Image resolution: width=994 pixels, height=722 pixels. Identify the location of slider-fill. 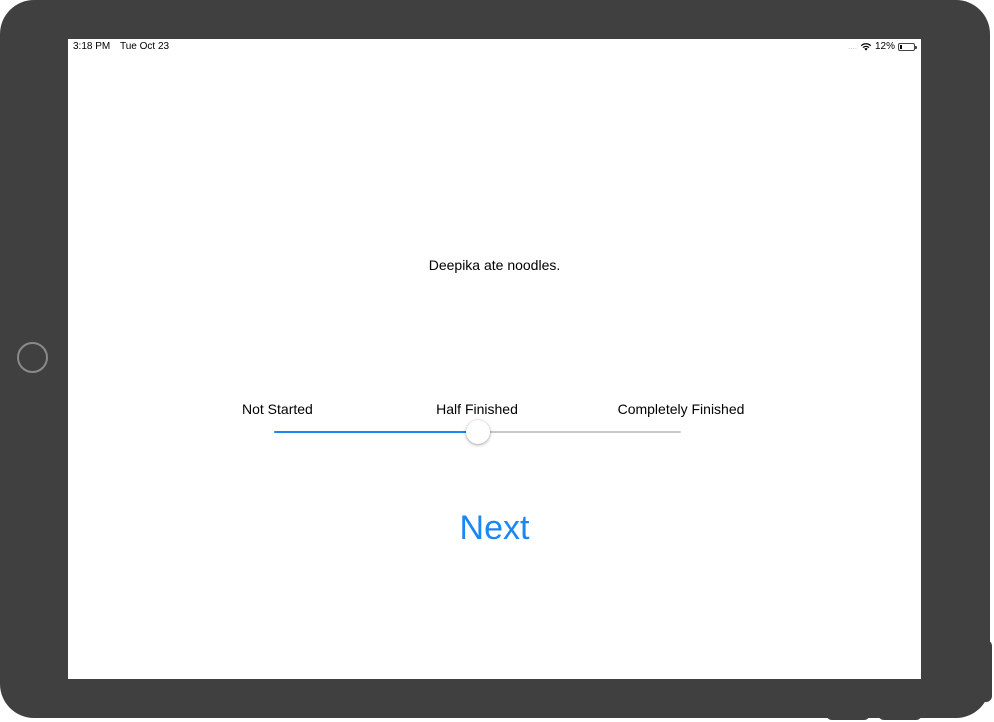
(376, 432).